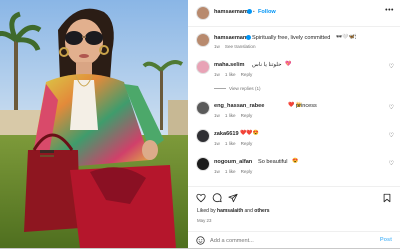 The width and height of the screenshot is (400, 249). I want to click on more-options-icon: •••, so click(389, 10).